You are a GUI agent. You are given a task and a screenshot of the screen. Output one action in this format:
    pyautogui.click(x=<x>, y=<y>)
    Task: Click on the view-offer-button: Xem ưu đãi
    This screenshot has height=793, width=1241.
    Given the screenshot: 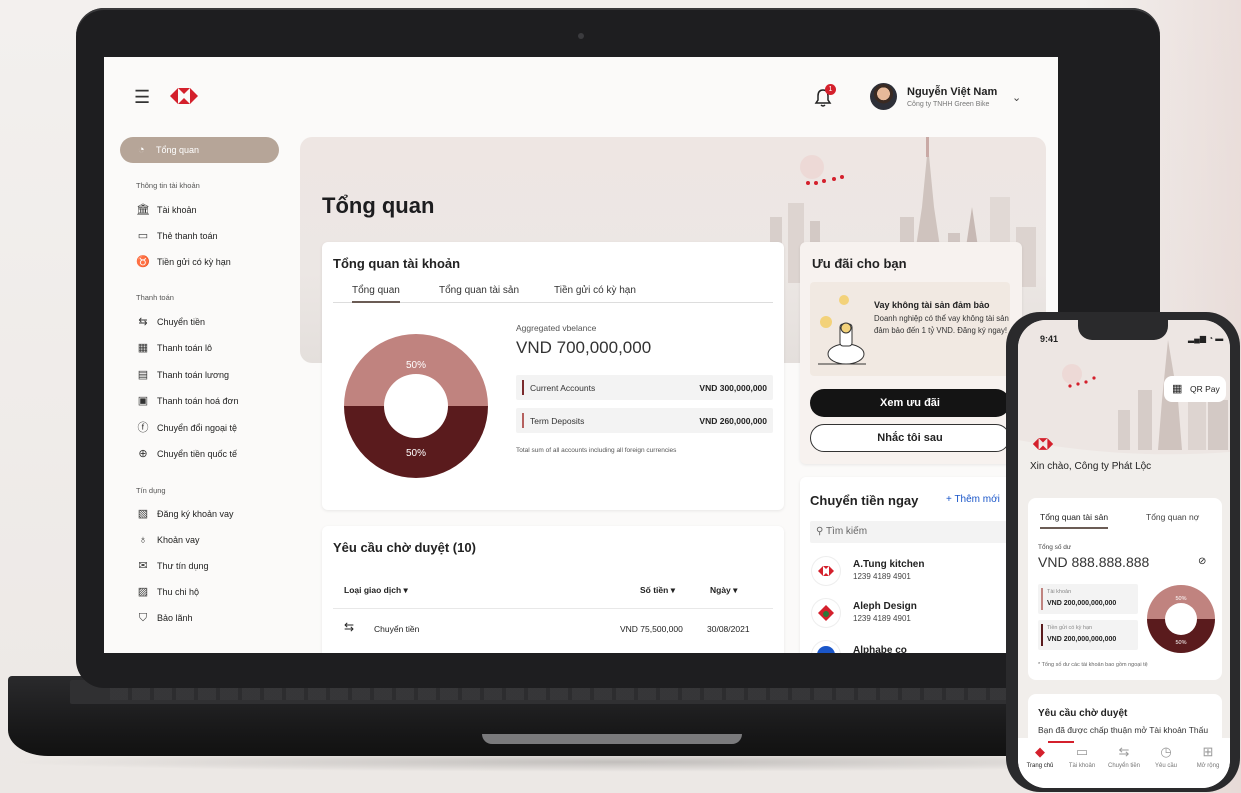 What is the action you would take?
    pyautogui.click(x=910, y=403)
    